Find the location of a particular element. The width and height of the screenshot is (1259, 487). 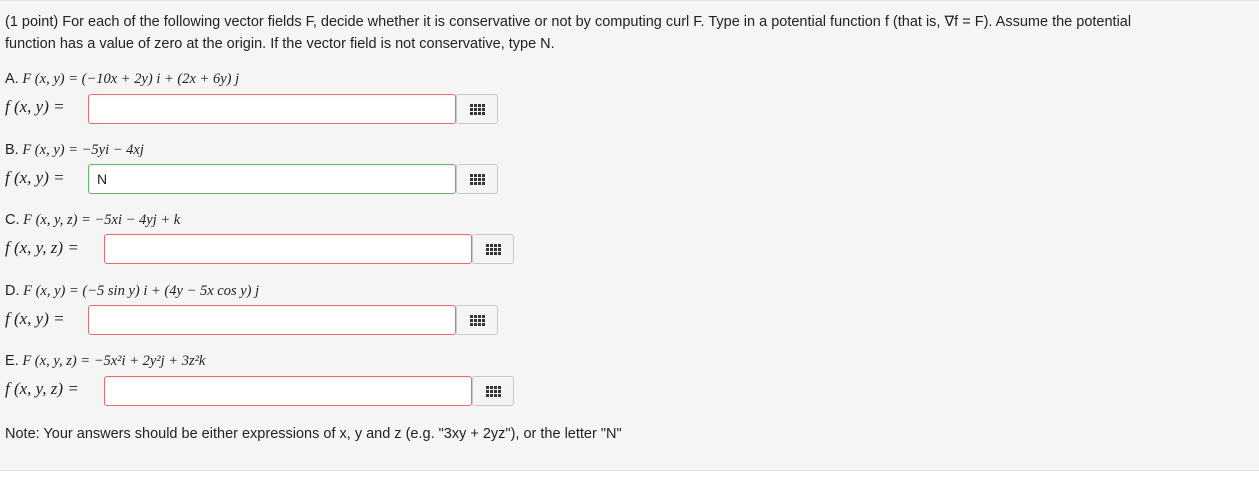

part-b-answer-label: f (x, y) = is located at coordinates (35, 177).